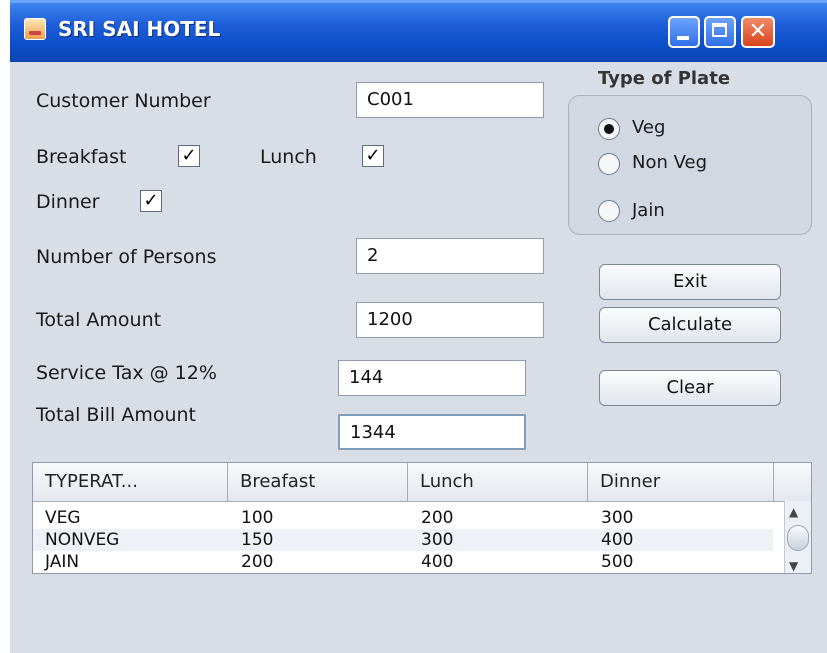  What do you see at coordinates (403, 518) in the screenshot?
I see `table-row: VEG 100 200 300` at bounding box center [403, 518].